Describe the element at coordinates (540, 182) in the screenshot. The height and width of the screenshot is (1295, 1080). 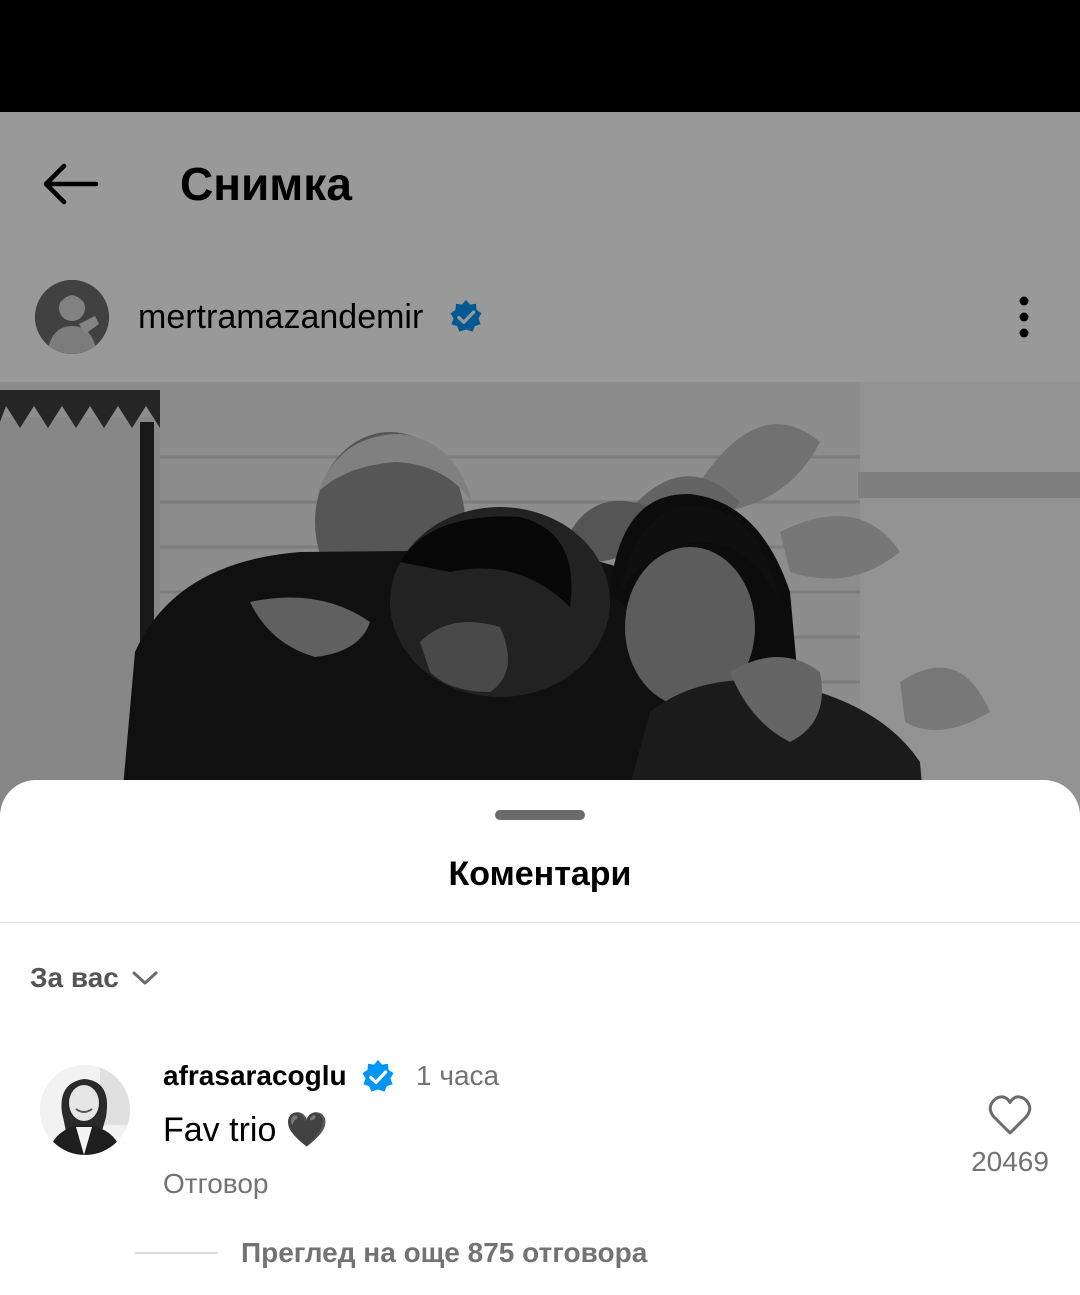
I see `top-app-bar: Снимка` at that location.